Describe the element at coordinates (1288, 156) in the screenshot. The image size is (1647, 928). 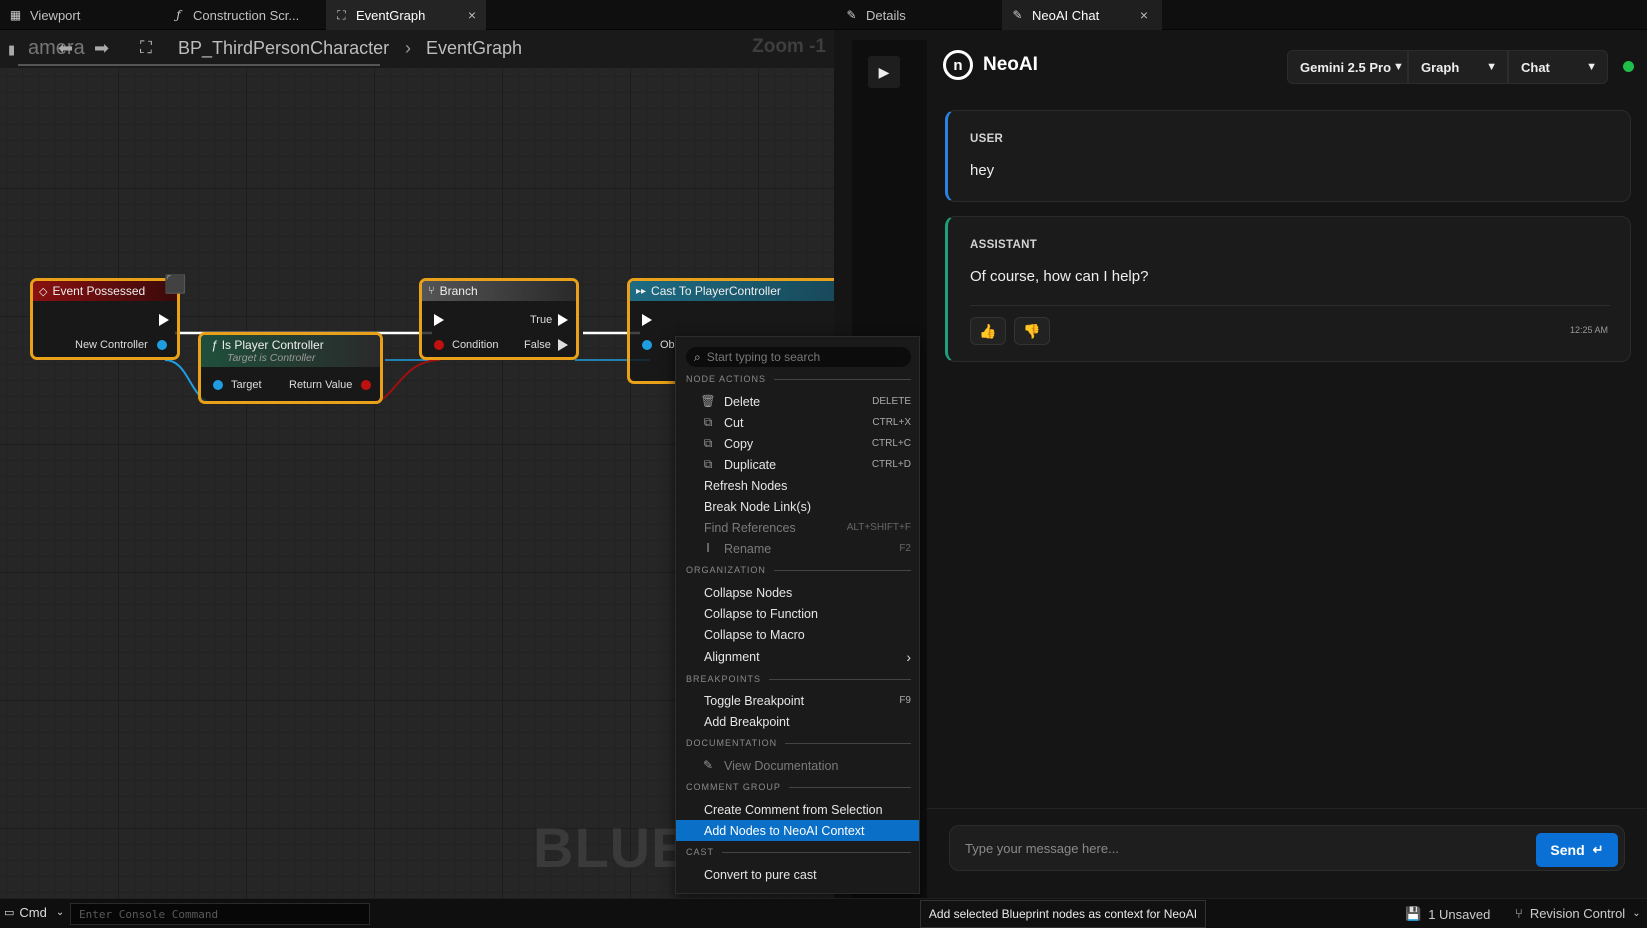
I see `user-message: USER hey` at that location.